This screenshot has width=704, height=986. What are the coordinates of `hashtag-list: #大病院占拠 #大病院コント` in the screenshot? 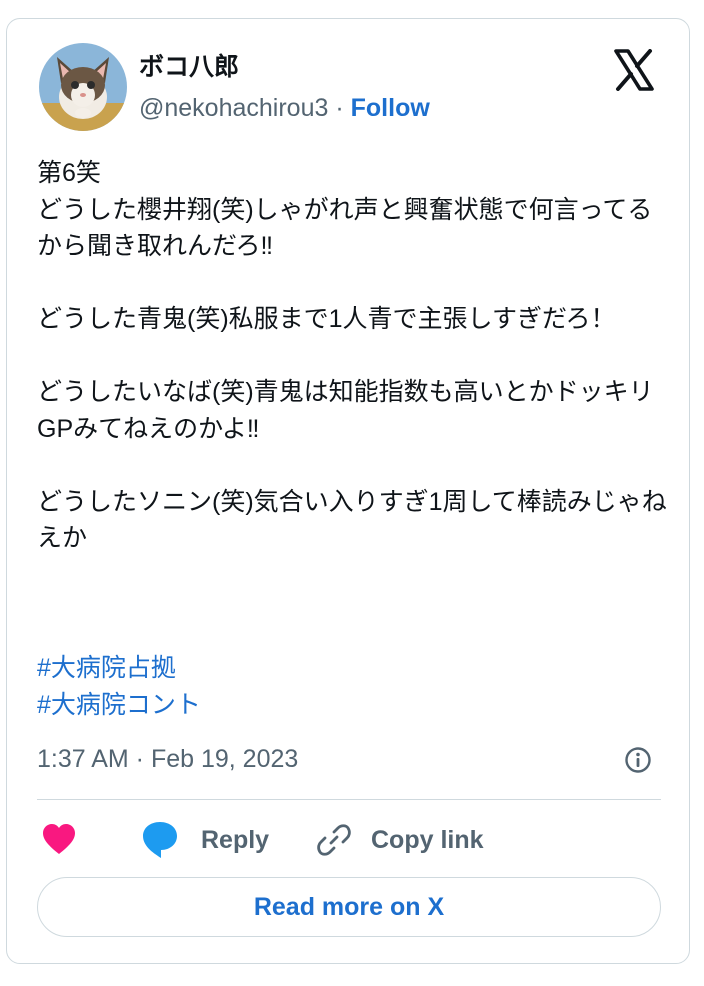 It's located at (119, 686).